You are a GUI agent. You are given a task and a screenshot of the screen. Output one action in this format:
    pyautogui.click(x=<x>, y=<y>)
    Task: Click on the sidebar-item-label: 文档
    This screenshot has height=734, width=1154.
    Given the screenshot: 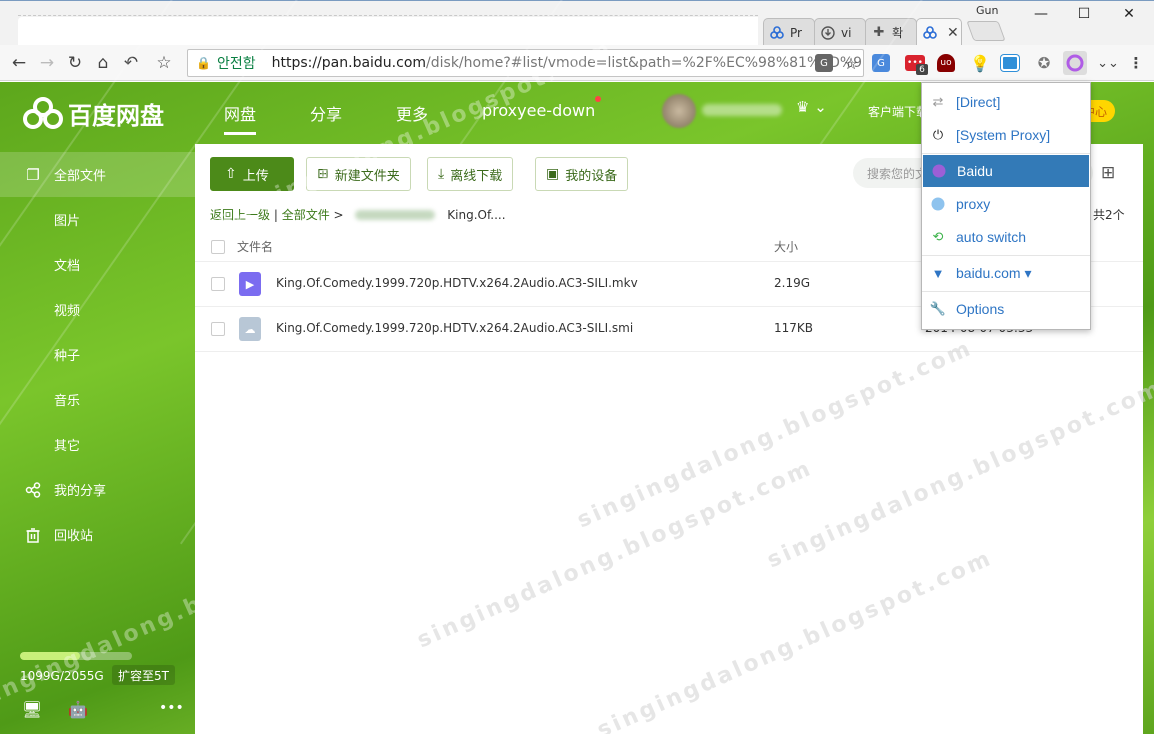 What is the action you would take?
    pyautogui.click(x=67, y=266)
    